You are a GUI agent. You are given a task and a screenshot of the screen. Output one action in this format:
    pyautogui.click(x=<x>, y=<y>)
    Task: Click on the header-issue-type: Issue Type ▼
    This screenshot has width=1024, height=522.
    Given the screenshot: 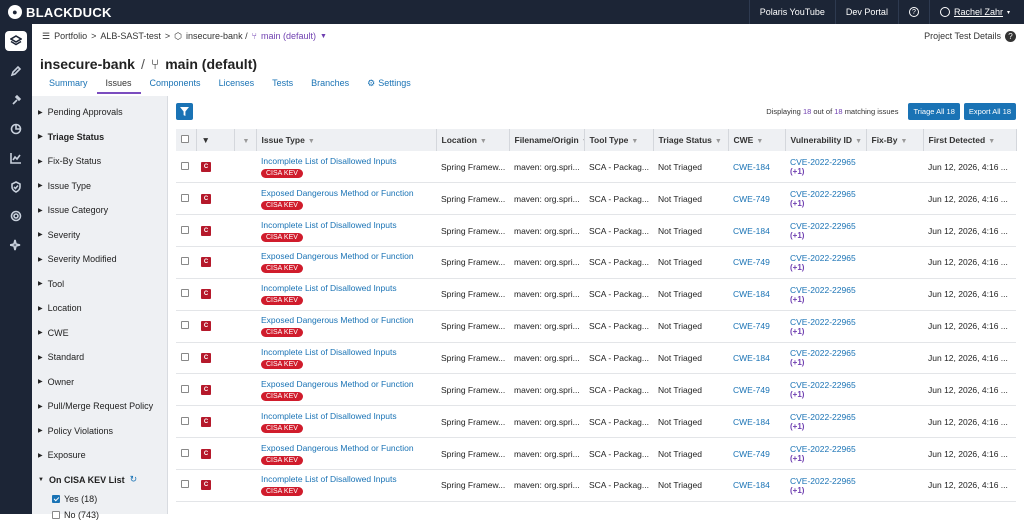 What is the action you would take?
    pyautogui.click(x=346, y=140)
    